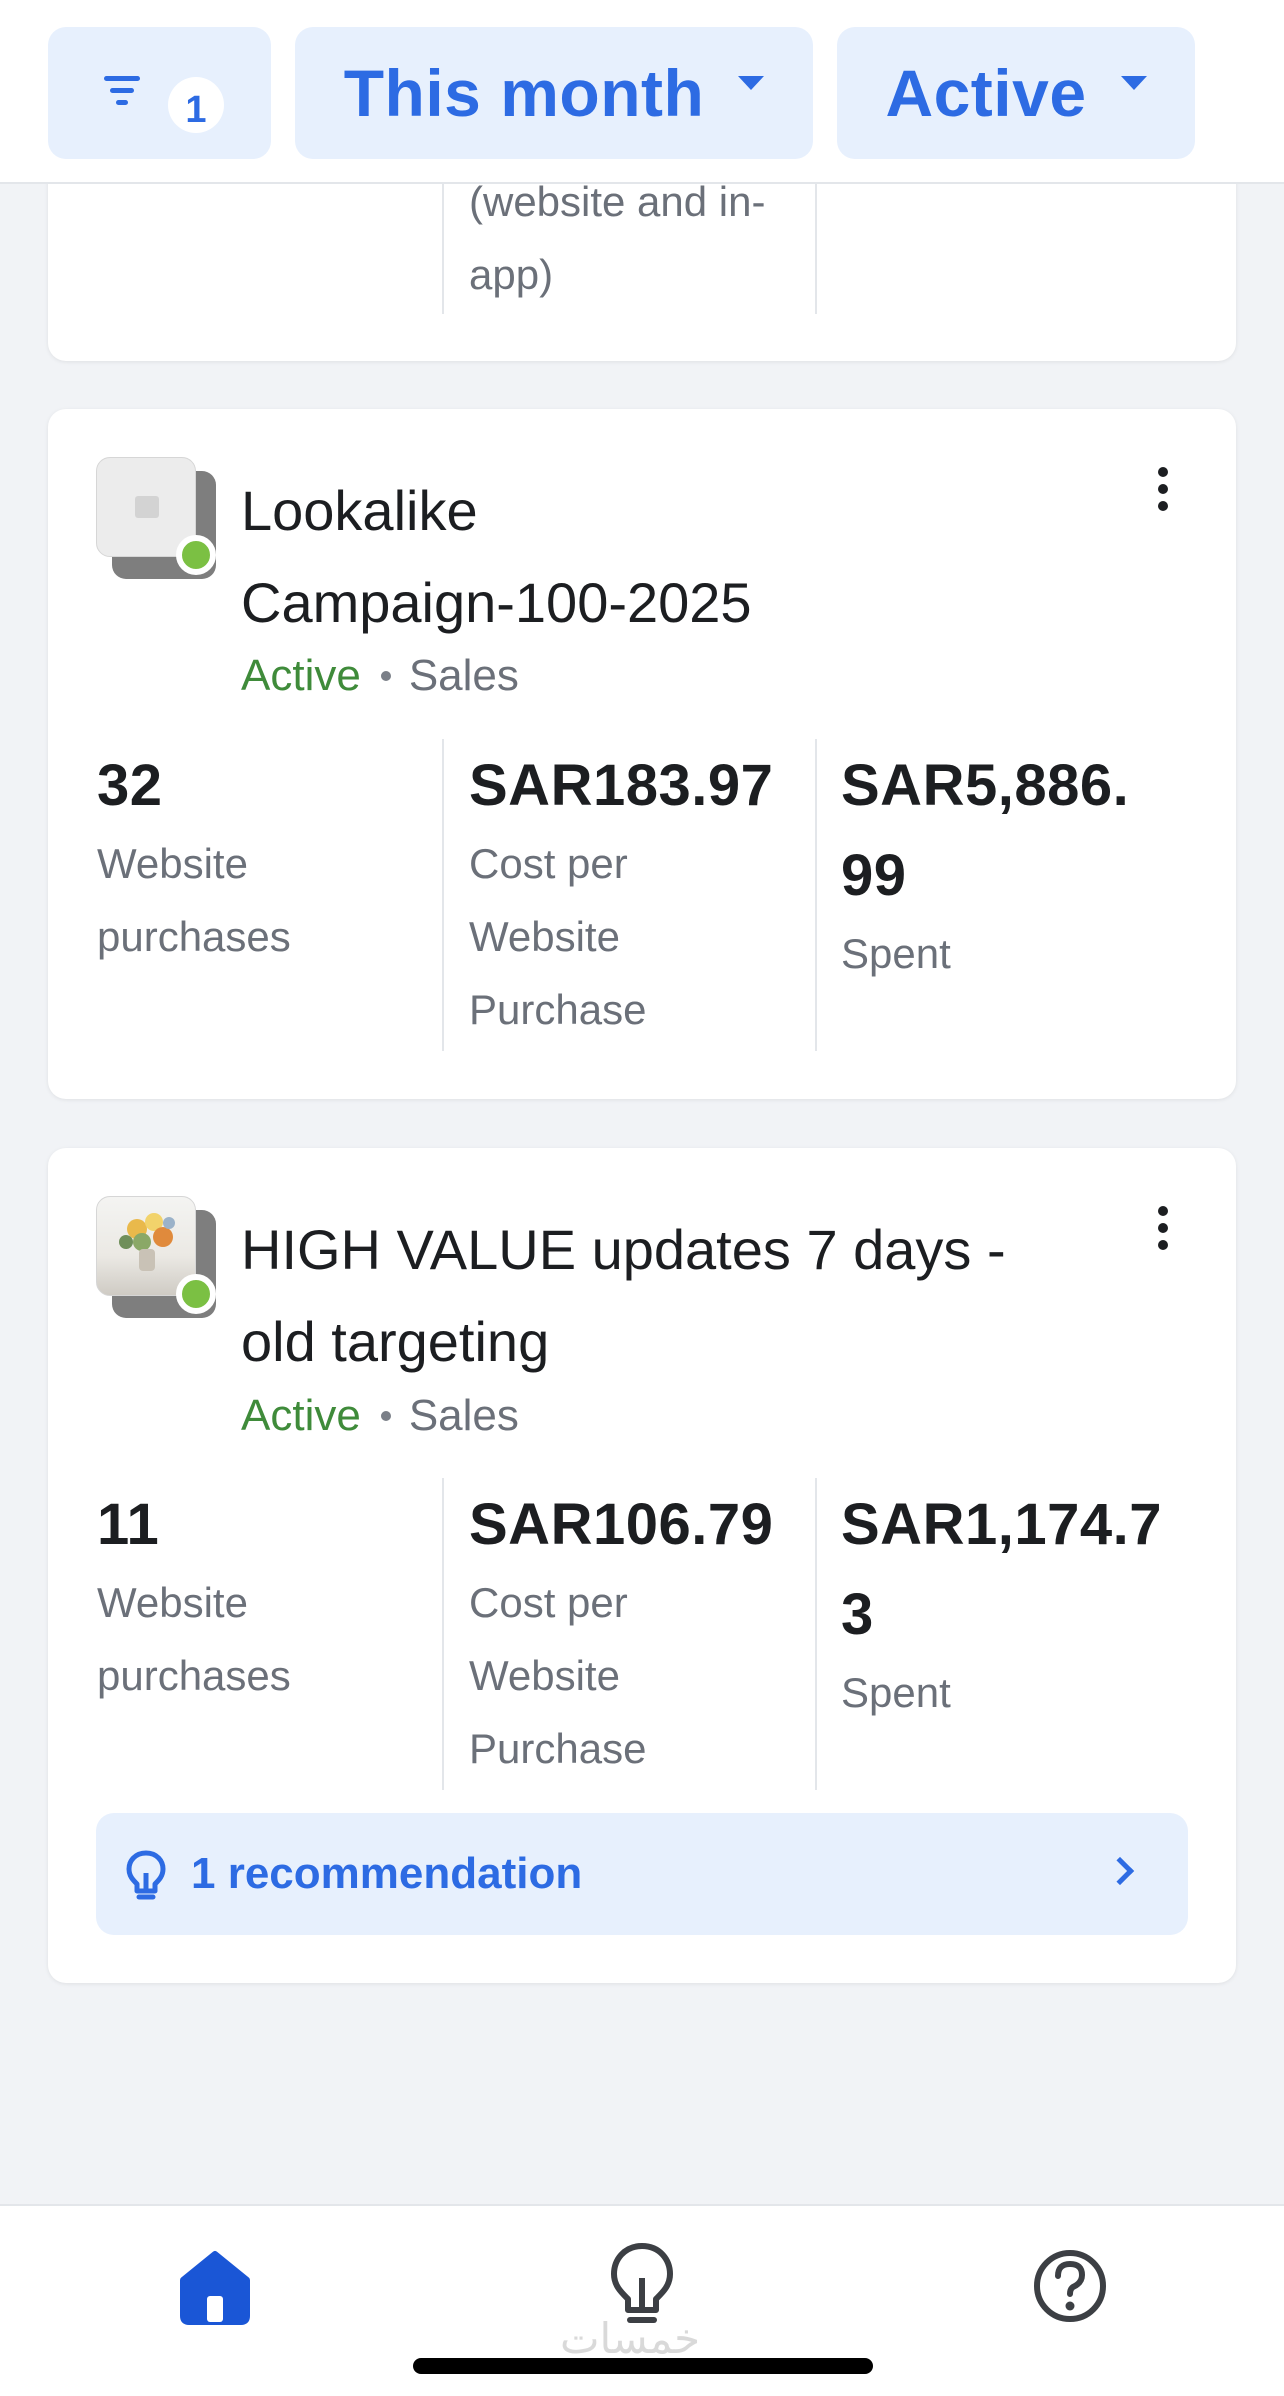 The width and height of the screenshot is (1284, 2396). I want to click on status-label: Active, so click(986, 93).